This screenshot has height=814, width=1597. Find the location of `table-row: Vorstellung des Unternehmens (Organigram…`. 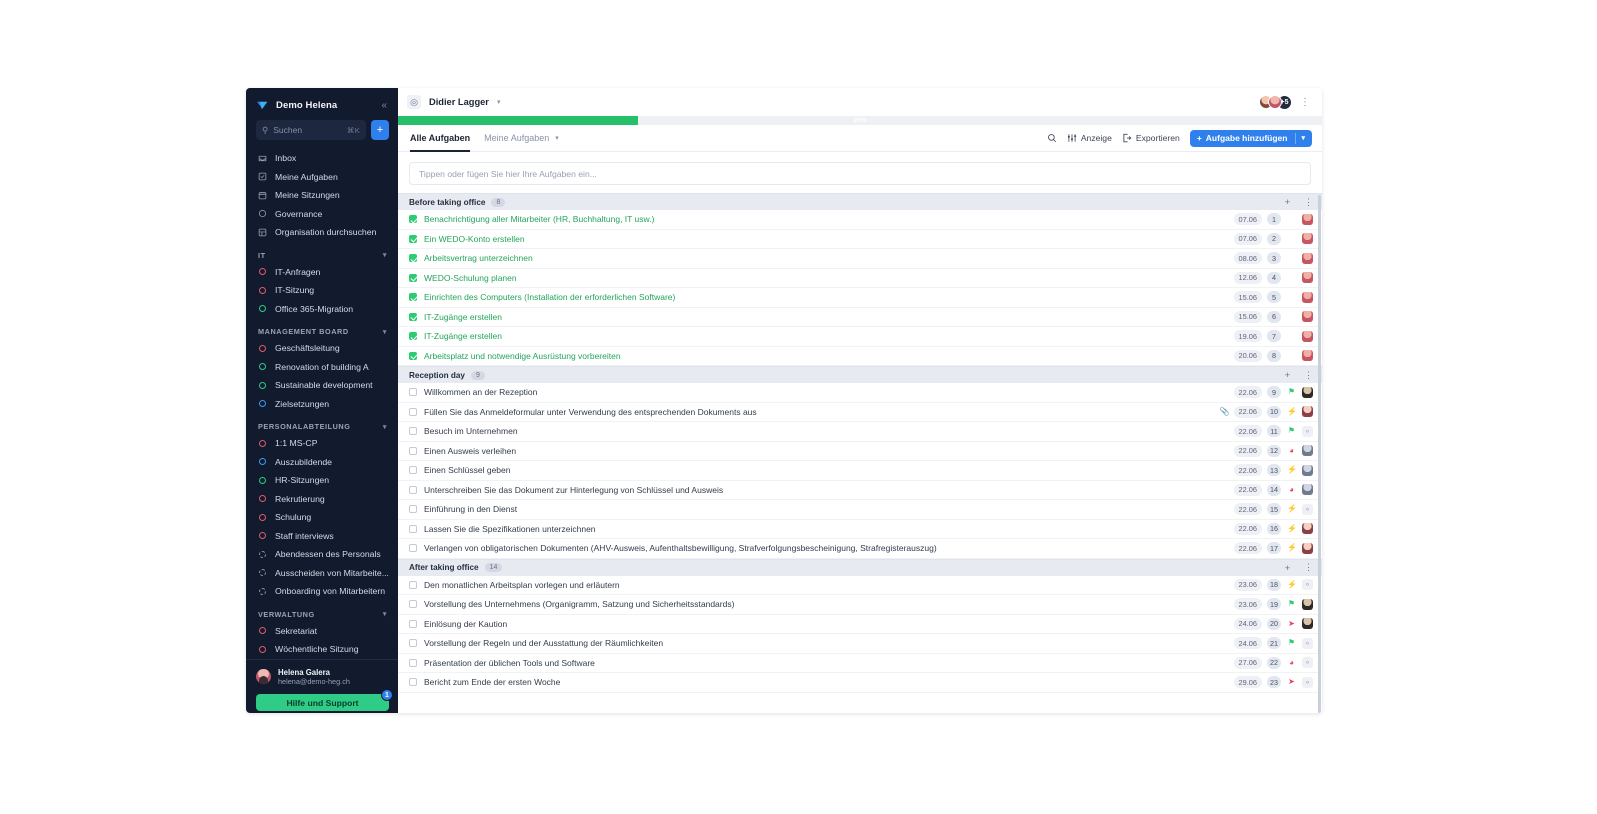

table-row: Vorstellung des Unternehmens (Organigram… is located at coordinates (860, 605).